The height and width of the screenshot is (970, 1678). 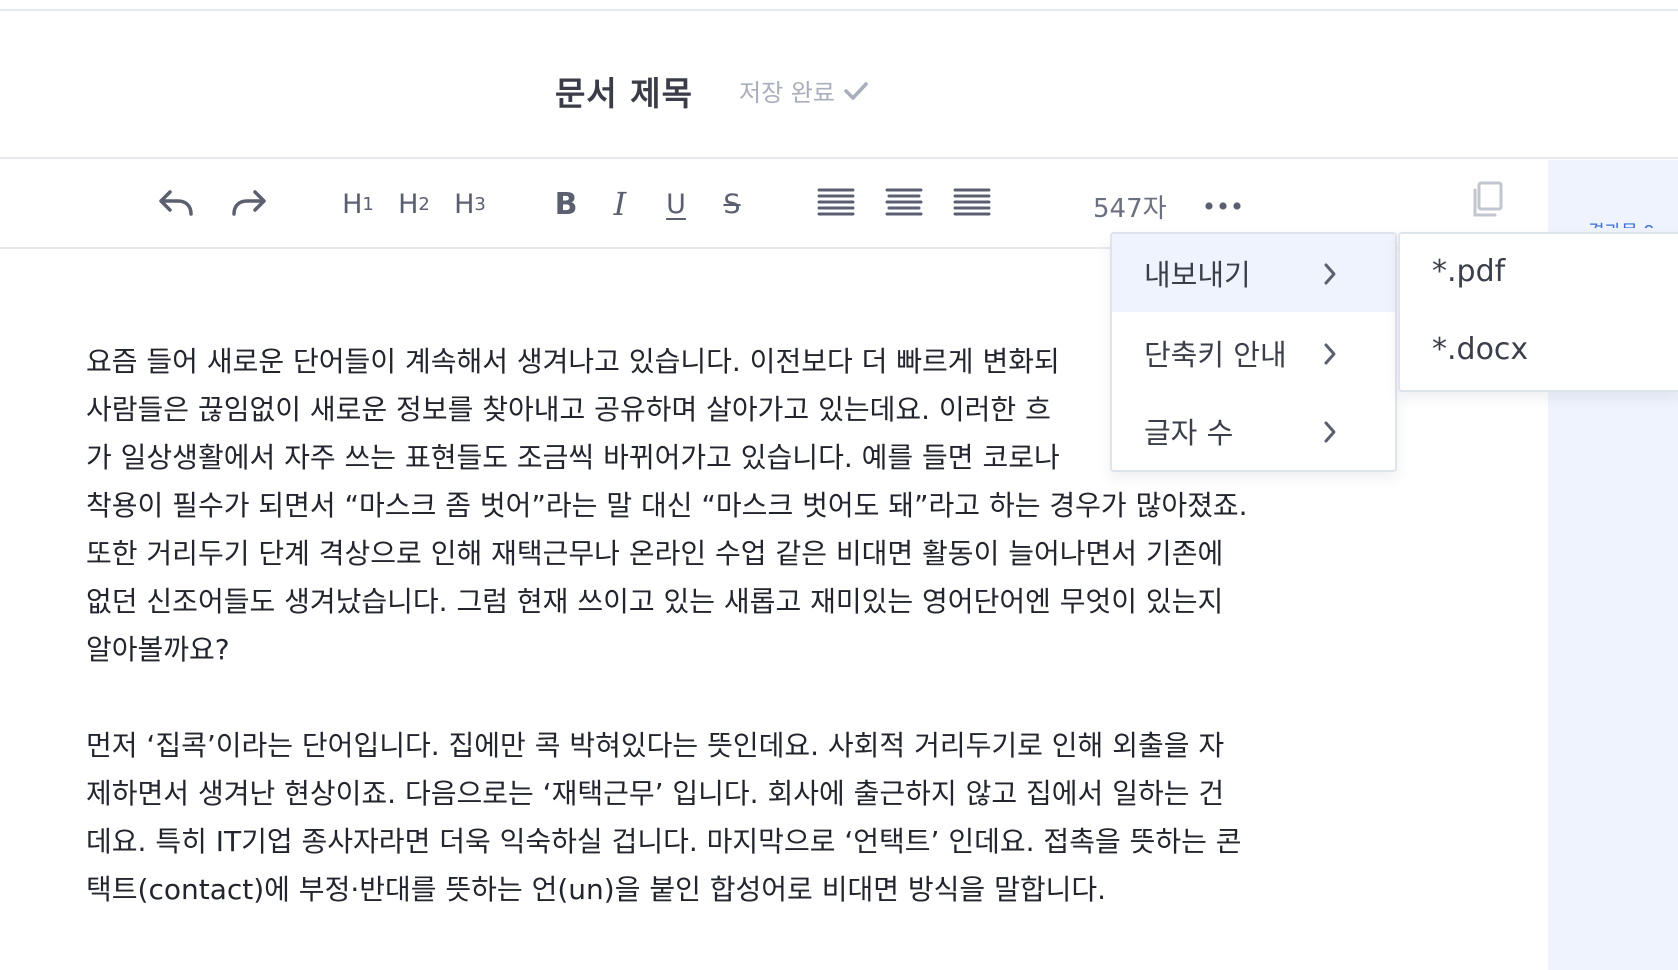 What do you see at coordinates (1253, 431) in the screenshot?
I see `menu-item-char-count: 글자 수` at bounding box center [1253, 431].